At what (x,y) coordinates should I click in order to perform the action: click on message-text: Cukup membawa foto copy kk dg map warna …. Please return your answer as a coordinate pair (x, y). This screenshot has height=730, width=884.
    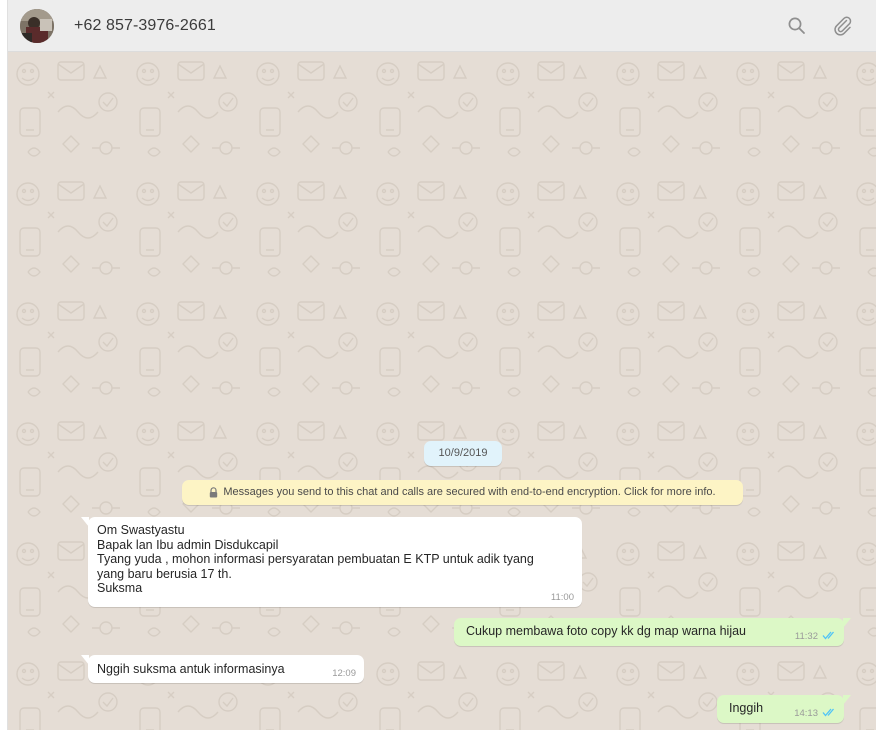
    Looking at the image, I should click on (606, 631).